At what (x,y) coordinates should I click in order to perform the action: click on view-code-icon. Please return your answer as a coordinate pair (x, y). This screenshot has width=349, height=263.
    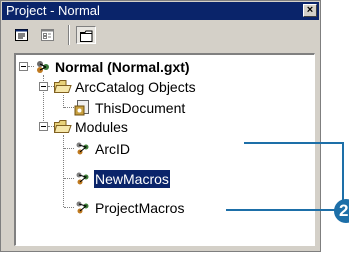
    Looking at the image, I should click on (21, 35).